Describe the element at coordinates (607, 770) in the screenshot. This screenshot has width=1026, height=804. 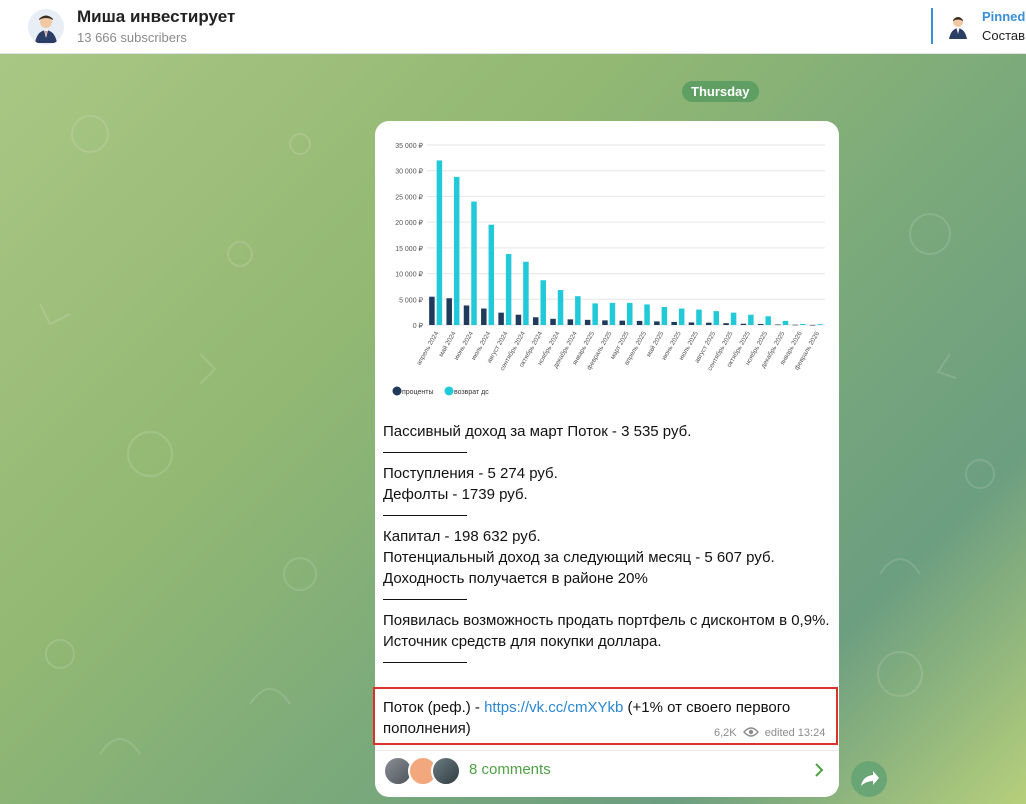
I see `comments-row: 8 comments` at that location.